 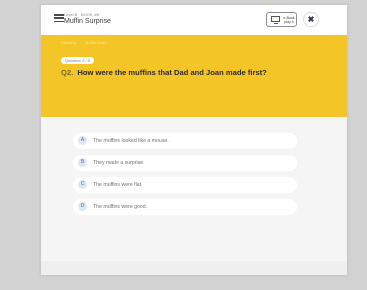 What do you see at coordinates (289, 20) in the screenshot?
I see `ebook-label: e-Book play it` at bounding box center [289, 20].